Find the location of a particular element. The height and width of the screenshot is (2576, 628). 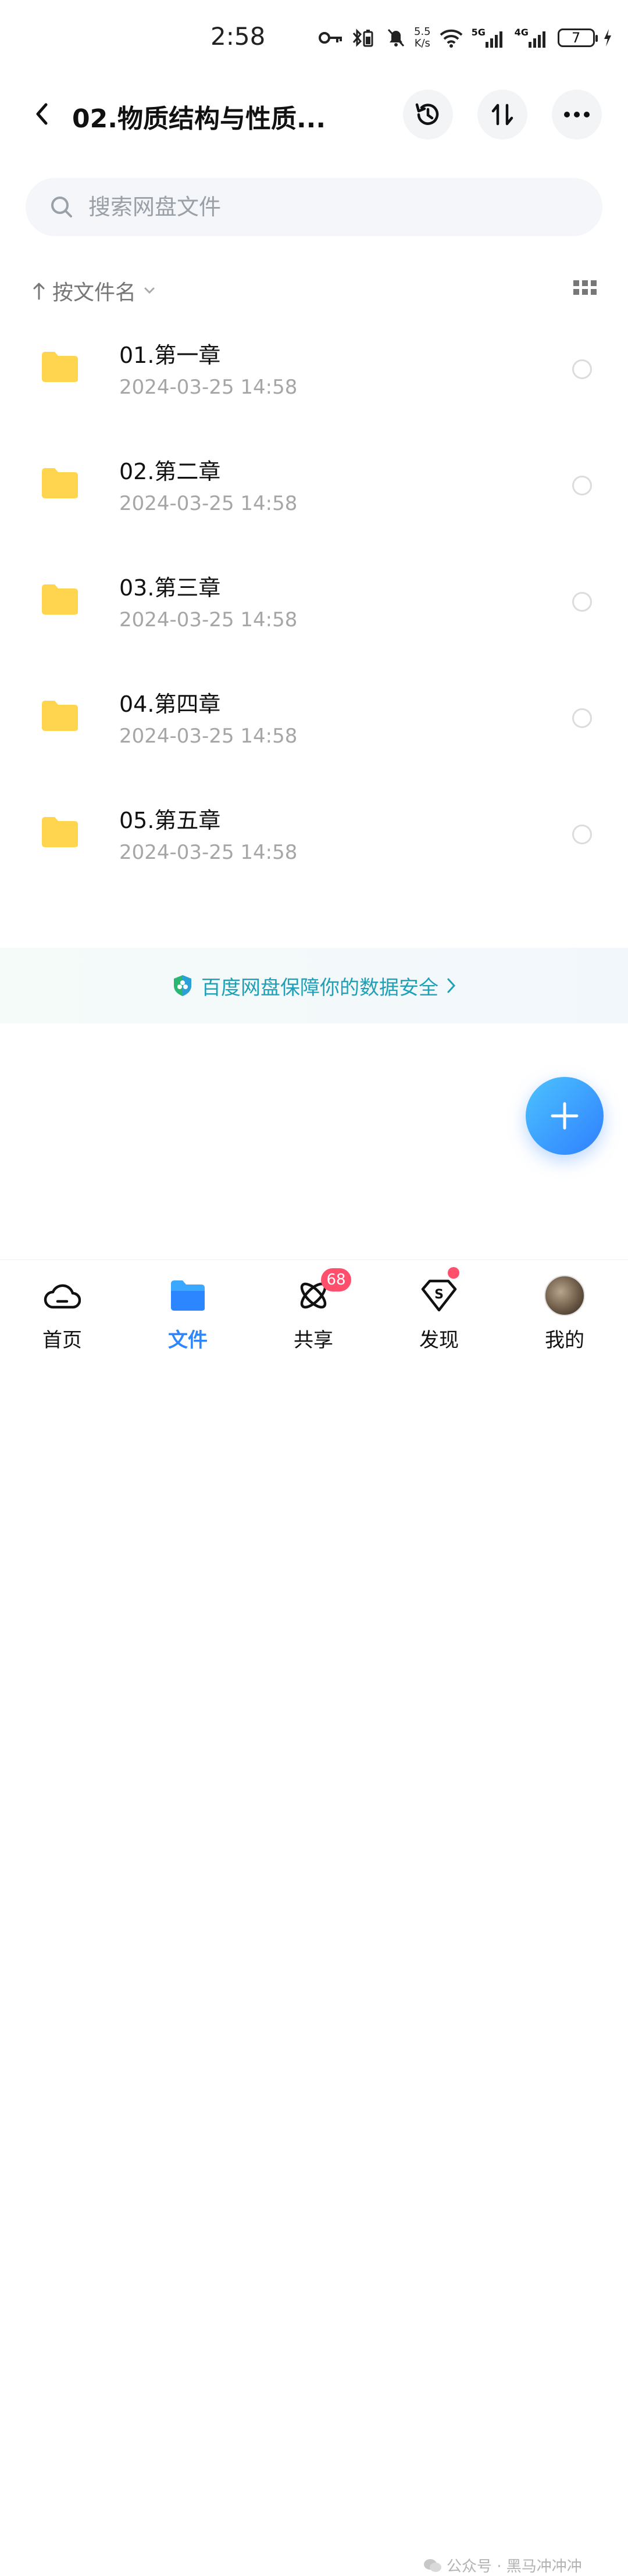

file-name: 02.第二章 is located at coordinates (170, 472).